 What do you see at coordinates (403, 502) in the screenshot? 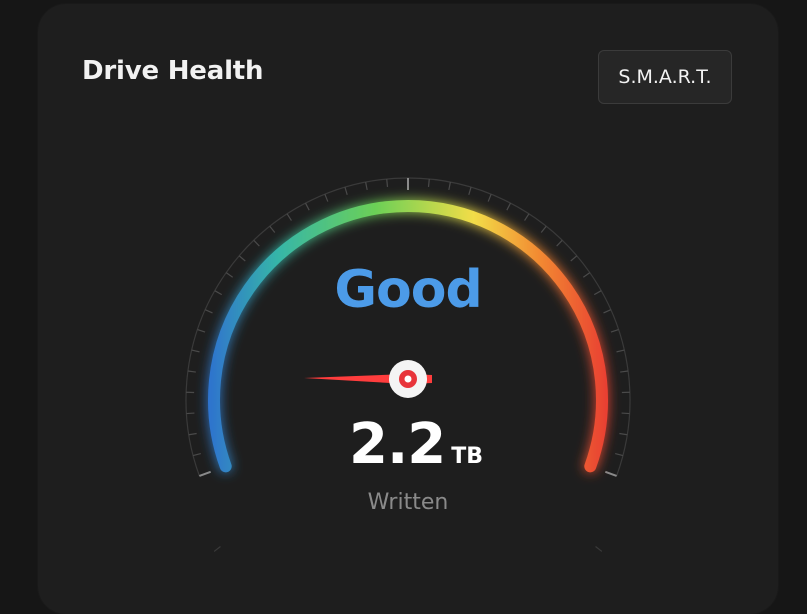
I see `written-caption: Written` at bounding box center [403, 502].